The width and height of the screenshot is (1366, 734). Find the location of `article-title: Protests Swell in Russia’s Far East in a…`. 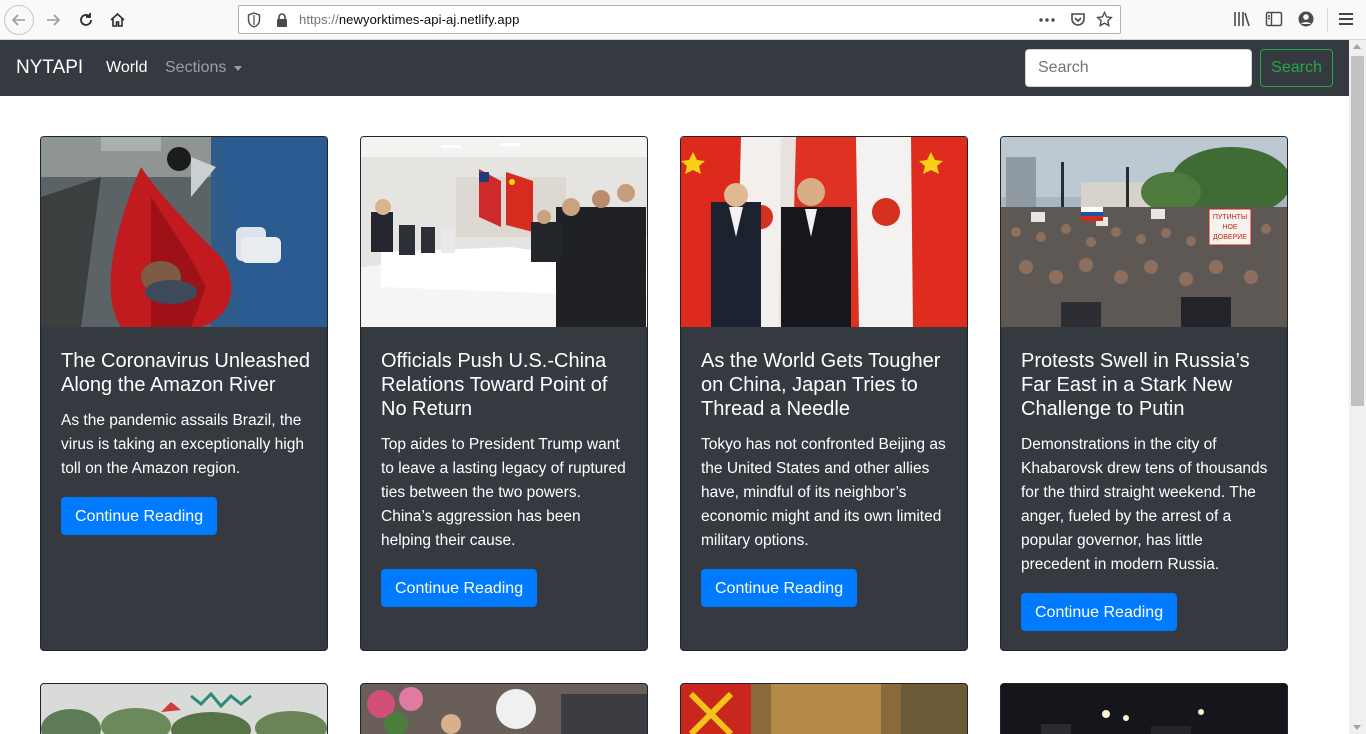

article-title: Protests Swell in Russia’s Far East in a… is located at coordinates (1135, 385).